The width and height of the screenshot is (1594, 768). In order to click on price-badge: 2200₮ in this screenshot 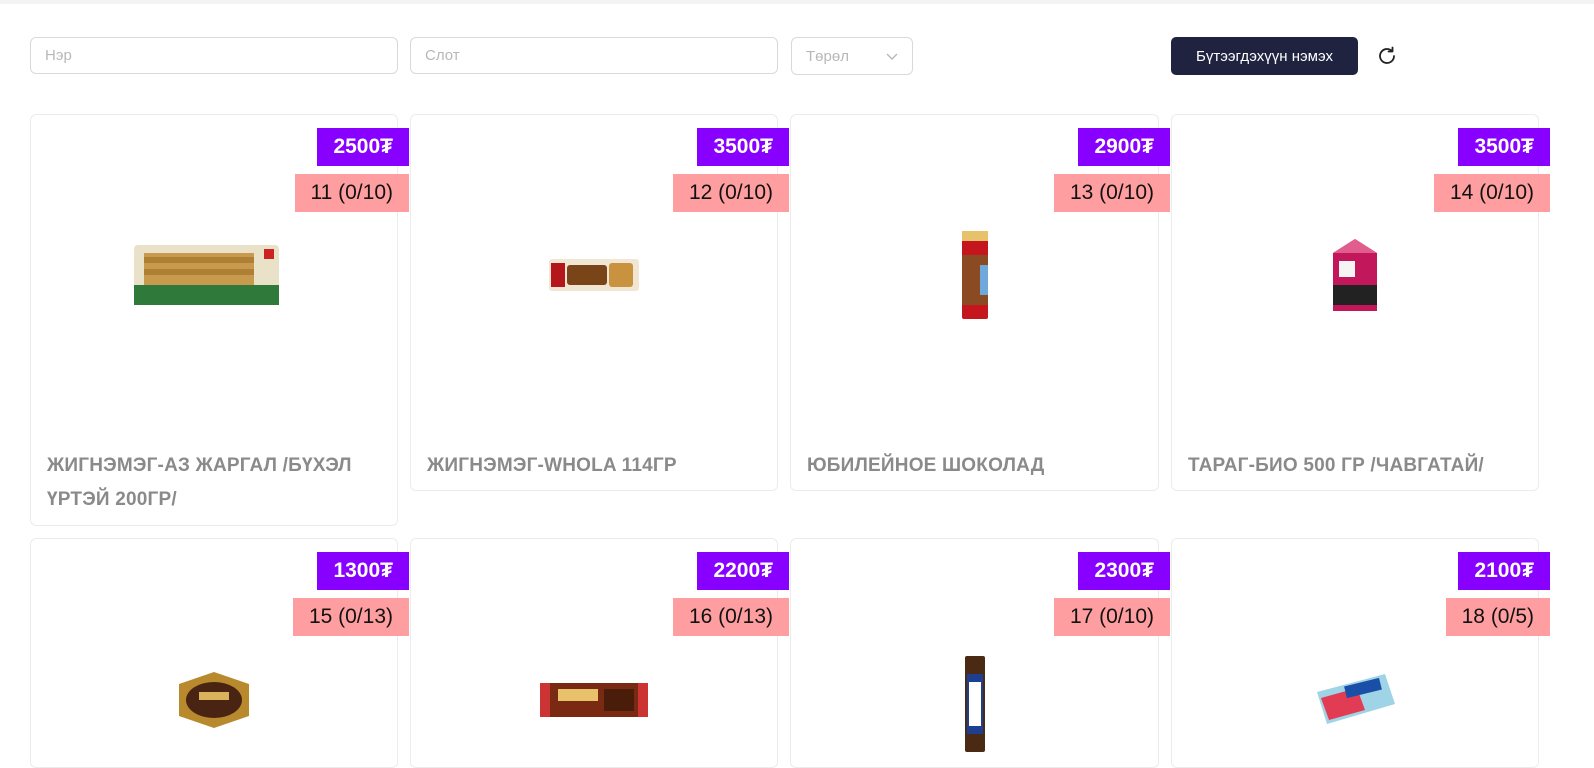, I will do `click(743, 571)`.